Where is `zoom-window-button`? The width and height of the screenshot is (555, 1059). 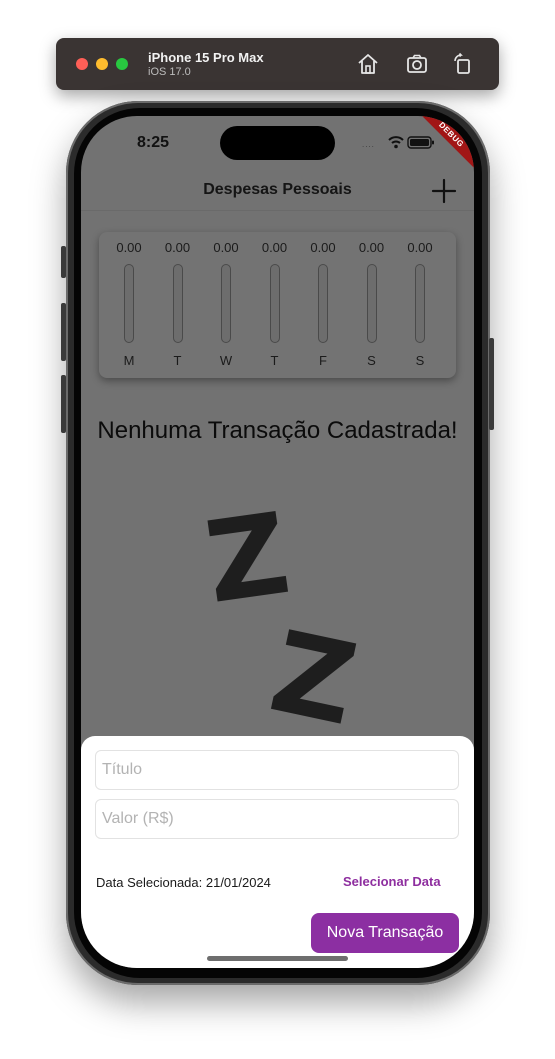
zoom-window-button is located at coordinates (122, 64).